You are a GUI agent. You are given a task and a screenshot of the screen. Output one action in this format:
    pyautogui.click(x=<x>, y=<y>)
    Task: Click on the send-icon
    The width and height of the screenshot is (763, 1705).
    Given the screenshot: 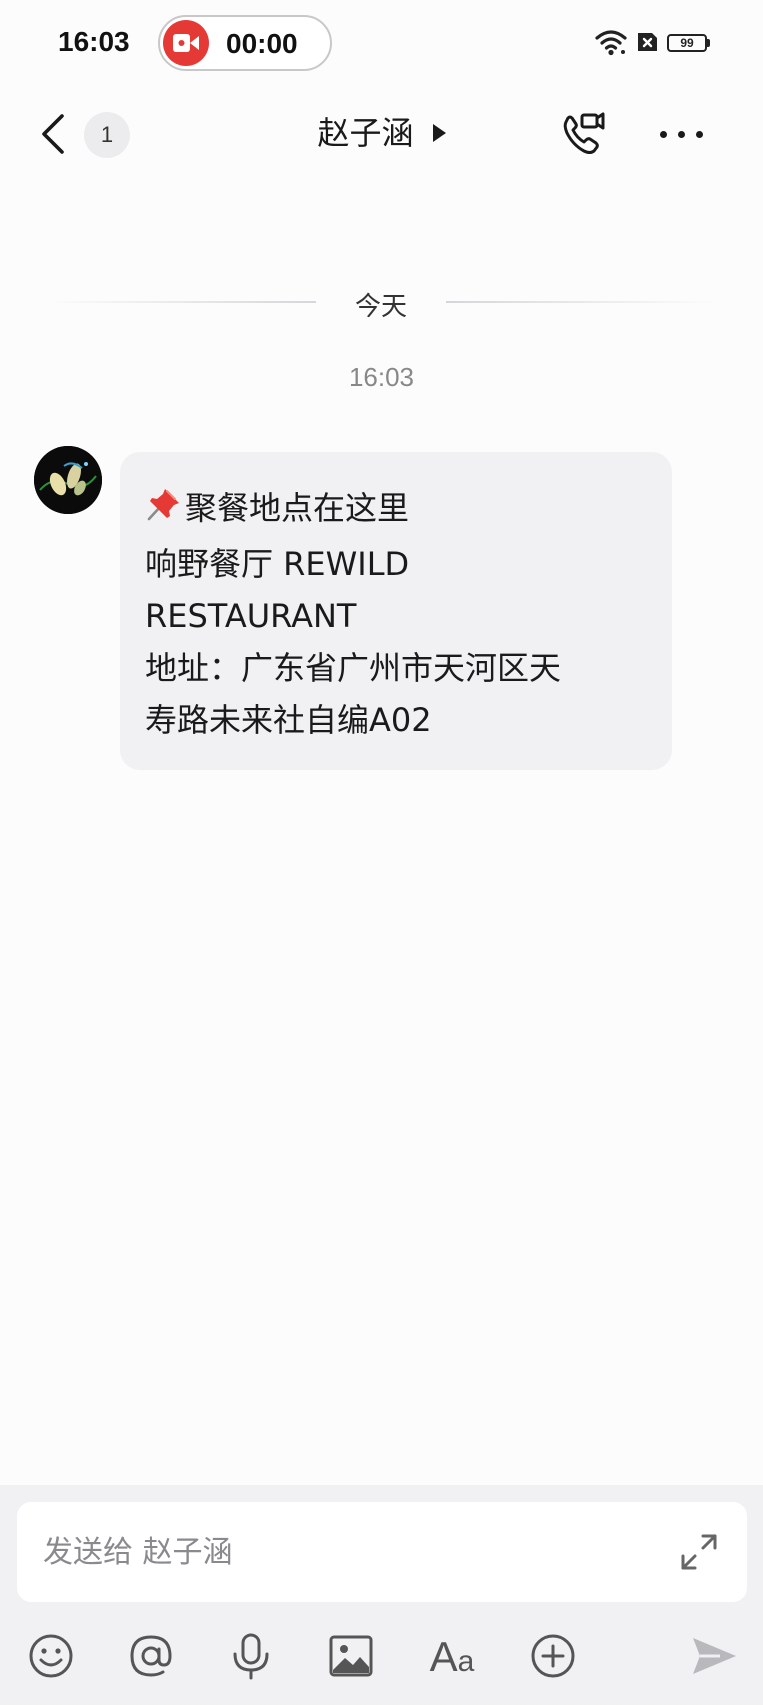 What is the action you would take?
    pyautogui.click(x=714, y=1656)
    